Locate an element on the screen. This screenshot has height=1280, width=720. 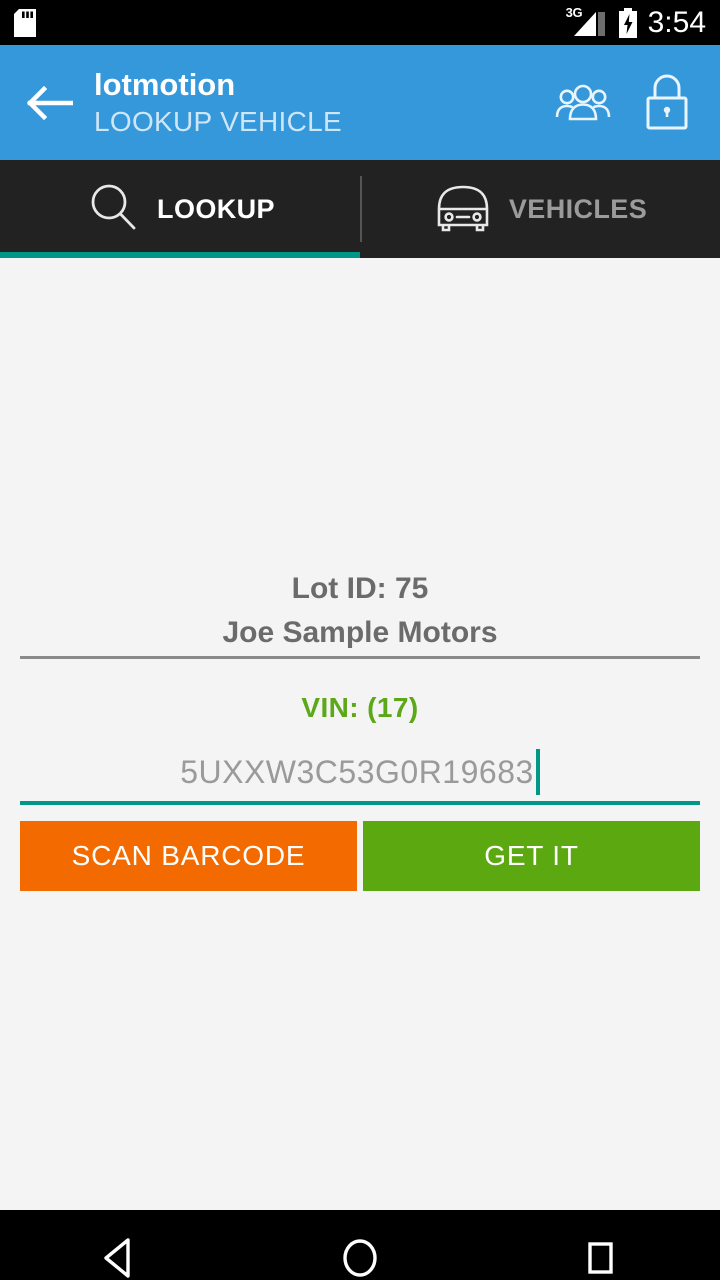
lot-name-label: Joe Sample Motors is located at coordinates (360, 632).